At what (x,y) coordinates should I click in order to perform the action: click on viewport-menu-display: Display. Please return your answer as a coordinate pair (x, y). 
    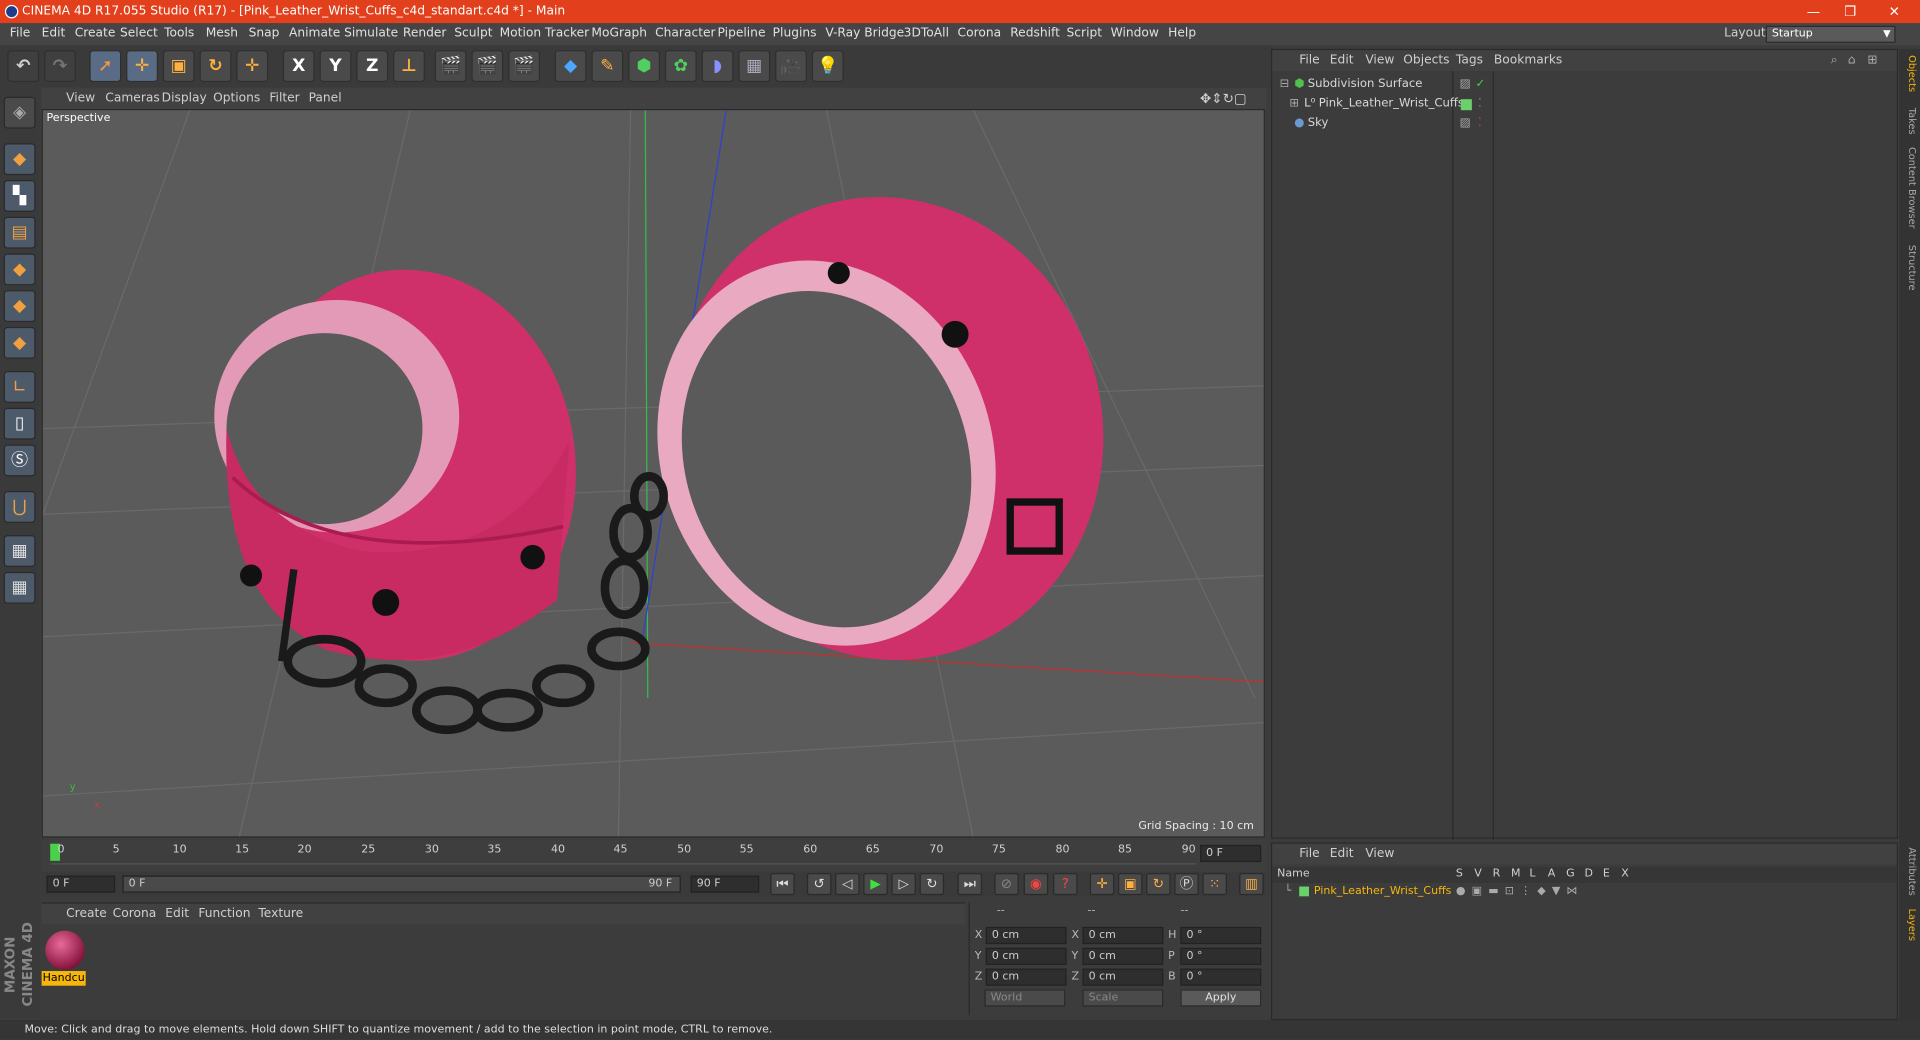
    Looking at the image, I should click on (184, 98).